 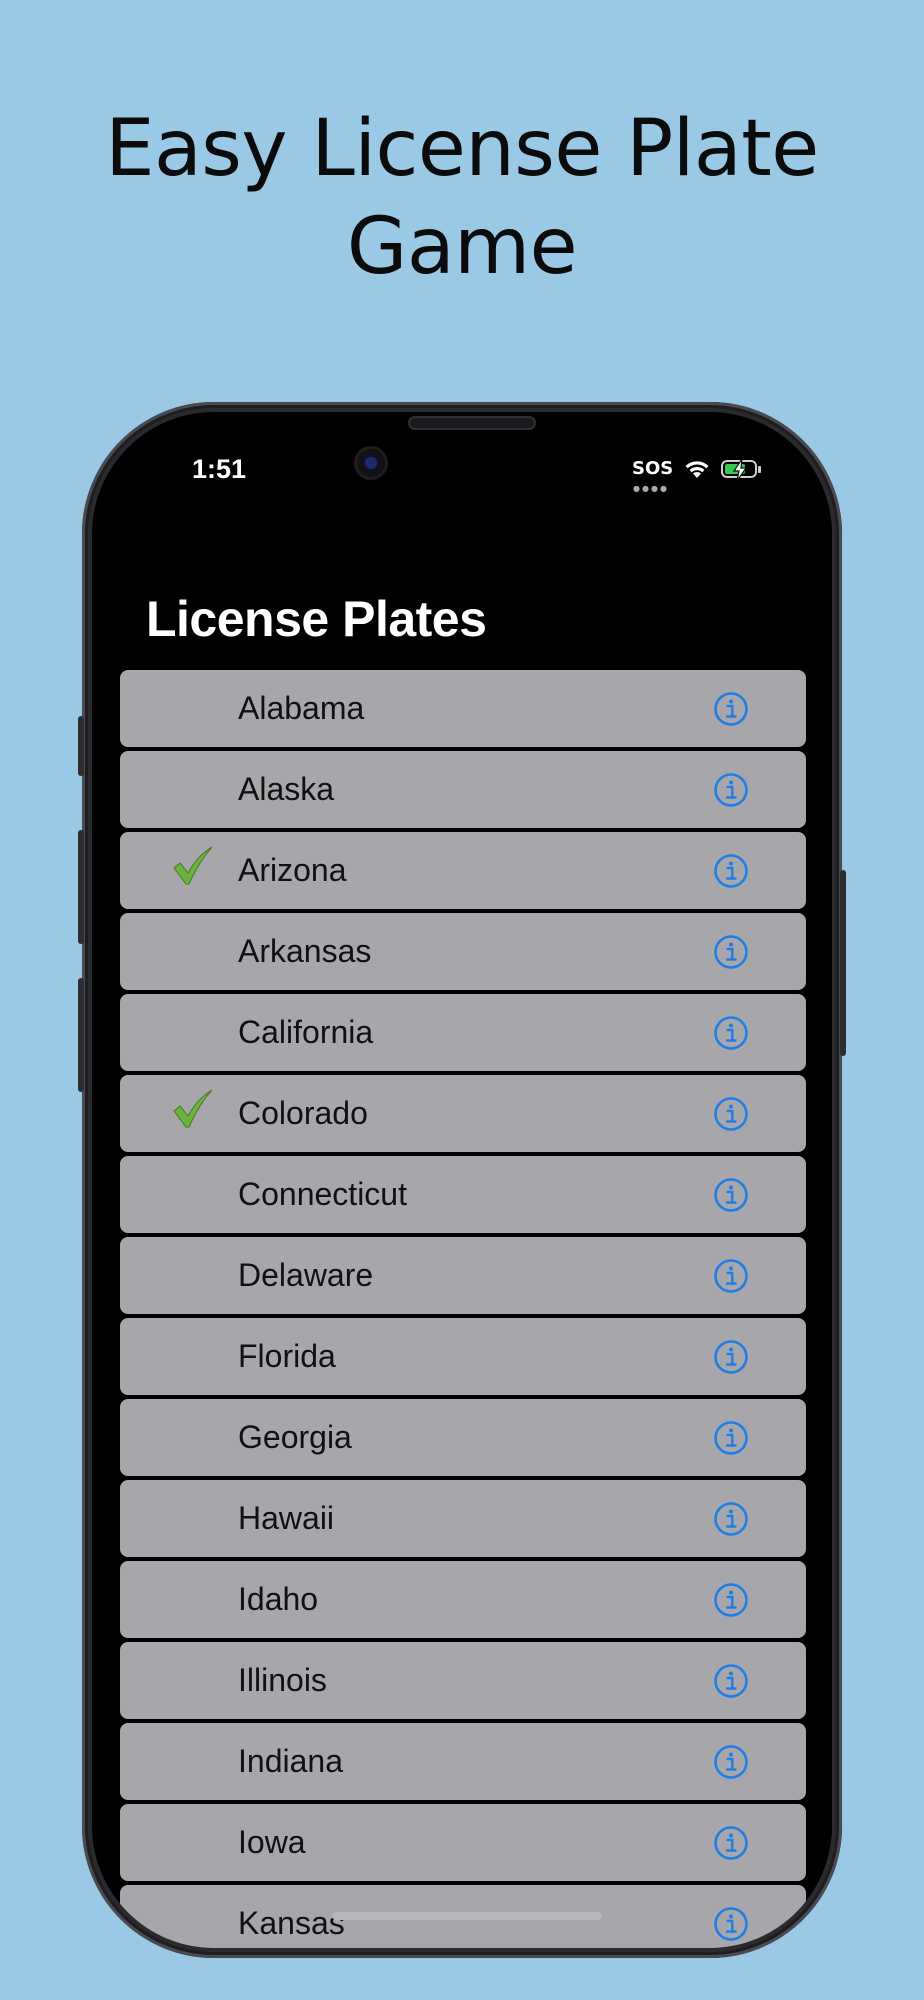 What do you see at coordinates (81, 746) in the screenshot?
I see `action-button` at bounding box center [81, 746].